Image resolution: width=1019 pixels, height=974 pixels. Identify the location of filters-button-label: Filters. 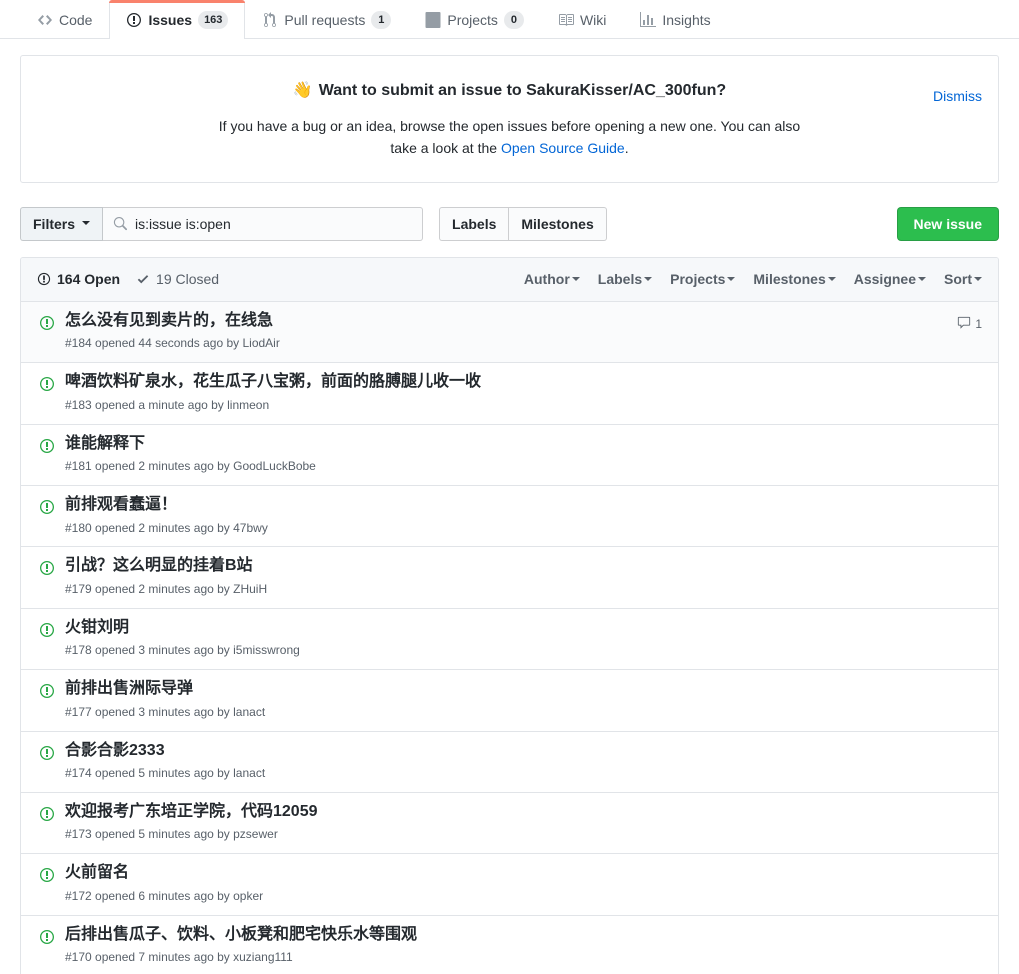
(54, 223).